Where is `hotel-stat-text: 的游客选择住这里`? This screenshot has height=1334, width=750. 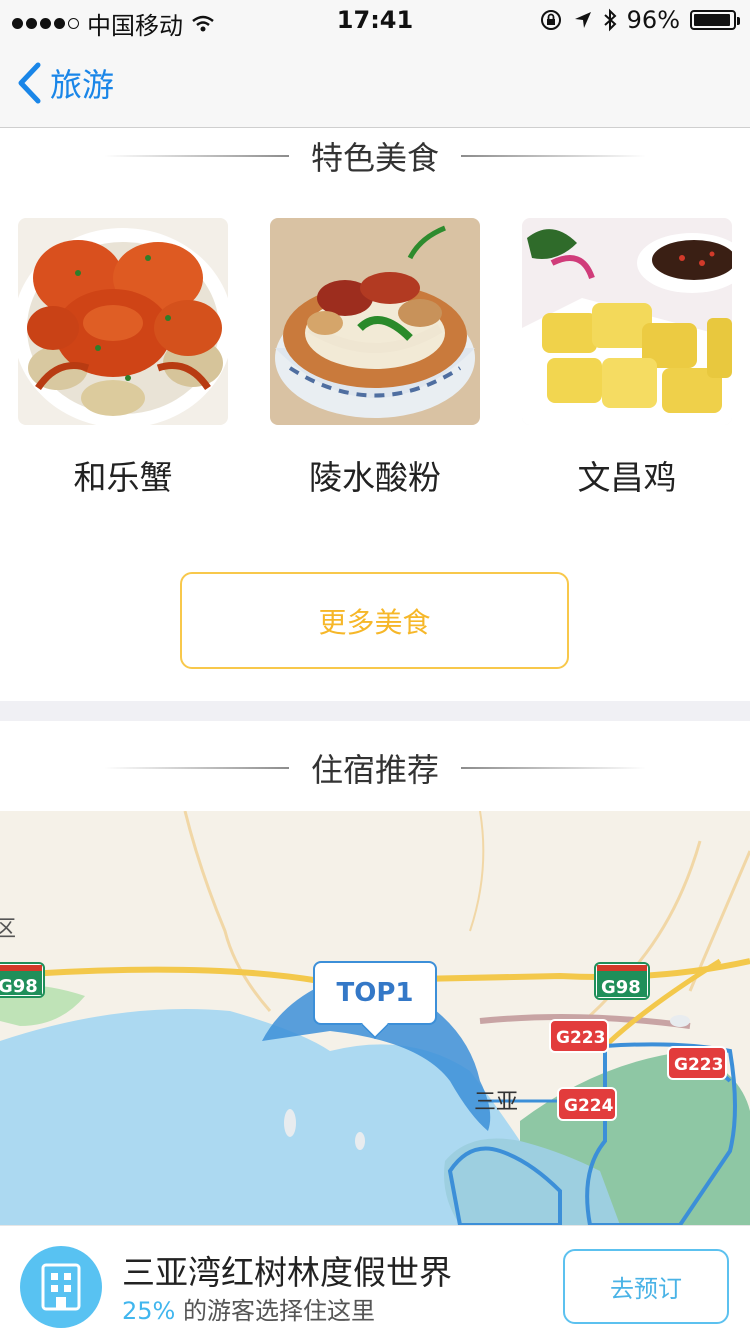 hotel-stat-text: 的游客选择住这里 is located at coordinates (275, 1311).